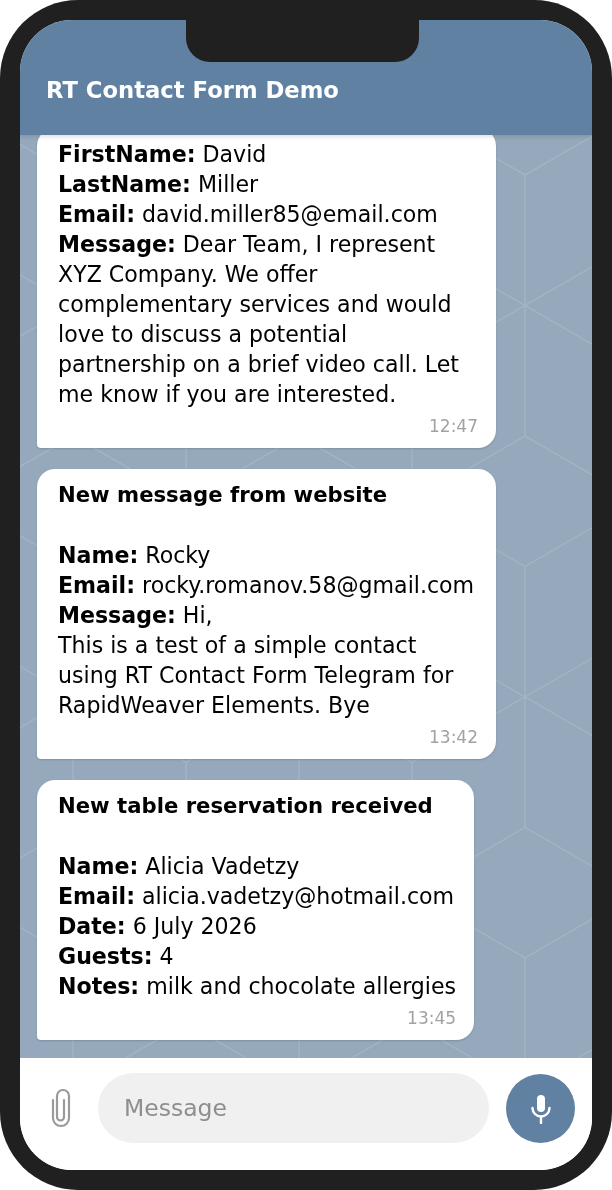 Image resolution: width=612 pixels, height=1190 pixels. I want to click on field-text: Message: Hi, This is a test of a simple contact using RT Contact Form Telegram for RapidWeaver Elements. Bye, so click(256, 660).